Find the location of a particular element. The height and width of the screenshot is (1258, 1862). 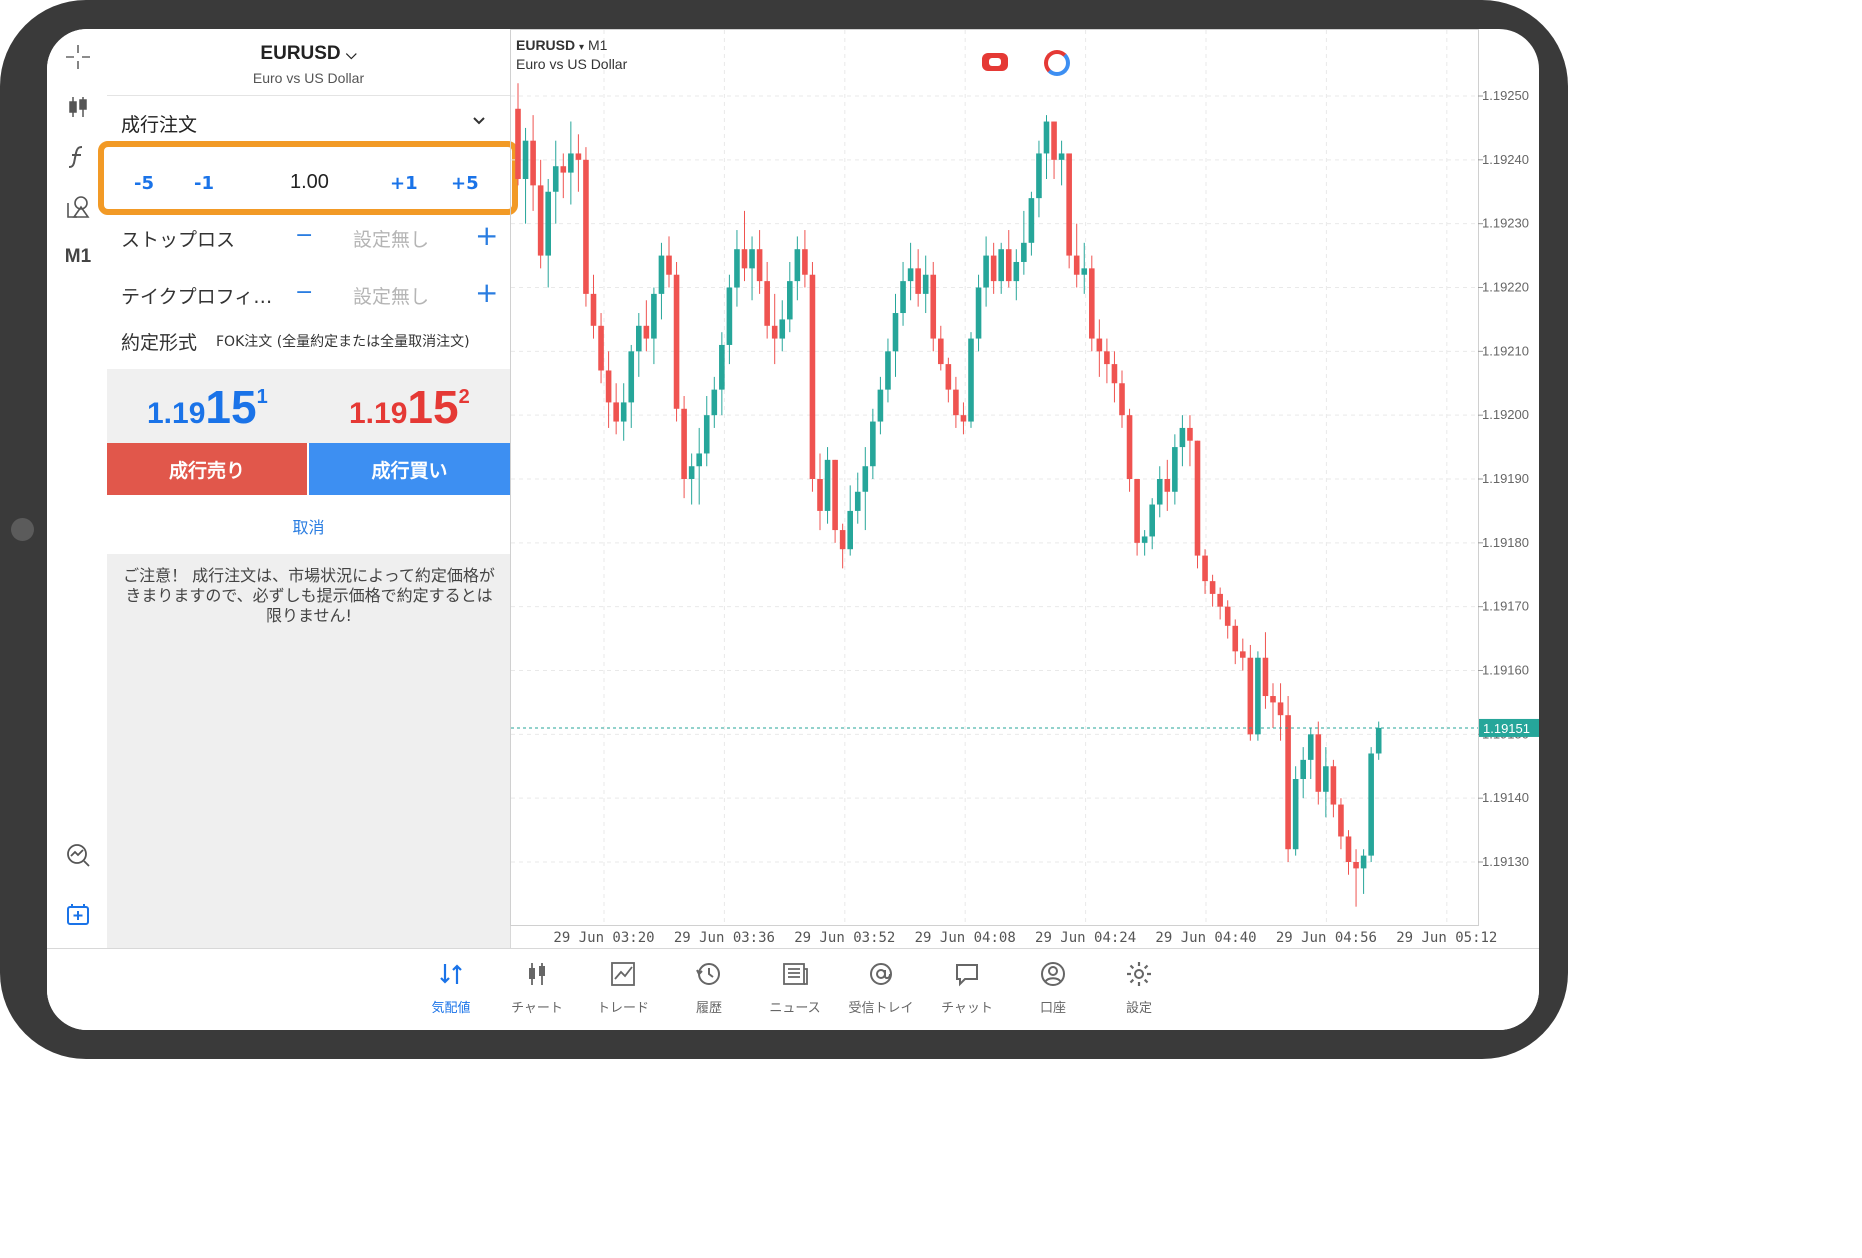

stop-loss-minus-button: − is located at coordinates (304, 235).